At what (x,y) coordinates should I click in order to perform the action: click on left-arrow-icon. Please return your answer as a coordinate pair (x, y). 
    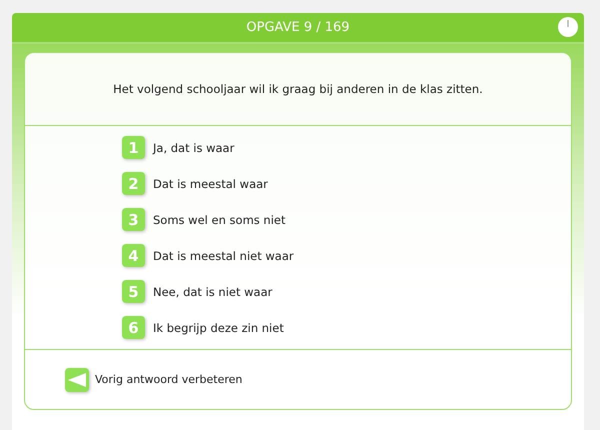
    Looking at the image, I should click on (77, 379).